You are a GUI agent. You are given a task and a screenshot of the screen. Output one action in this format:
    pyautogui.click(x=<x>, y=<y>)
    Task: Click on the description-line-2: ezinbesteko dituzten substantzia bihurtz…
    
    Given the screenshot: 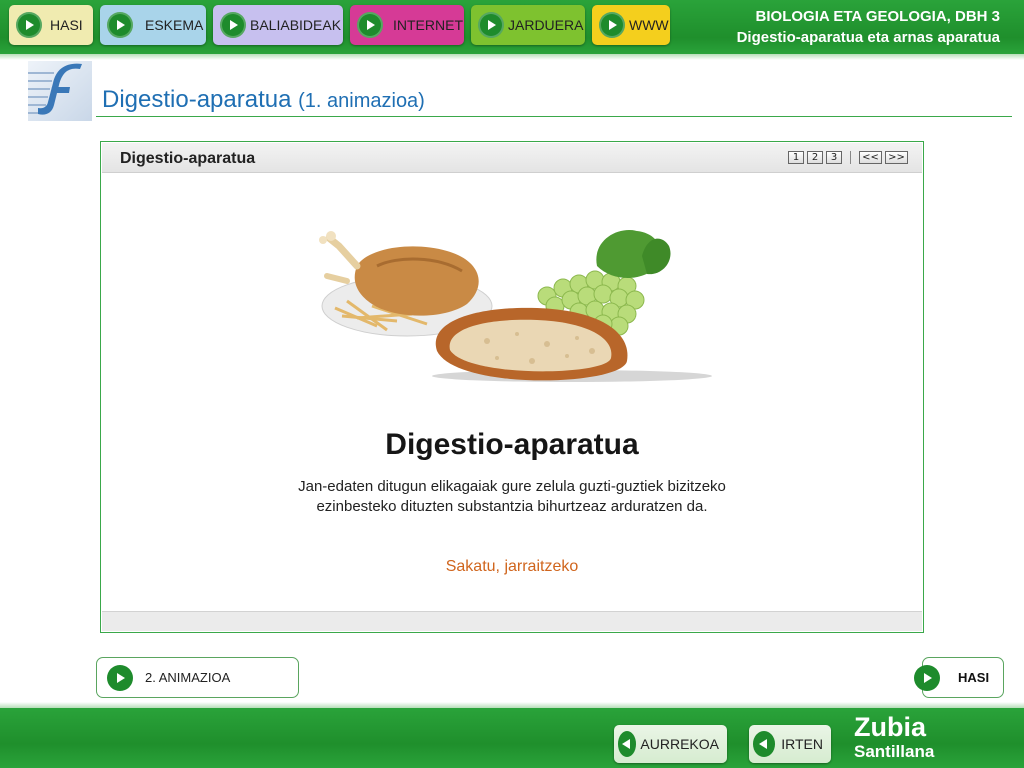 What is the action you would take?
    pyautogui.click(x=512, y=506)
    